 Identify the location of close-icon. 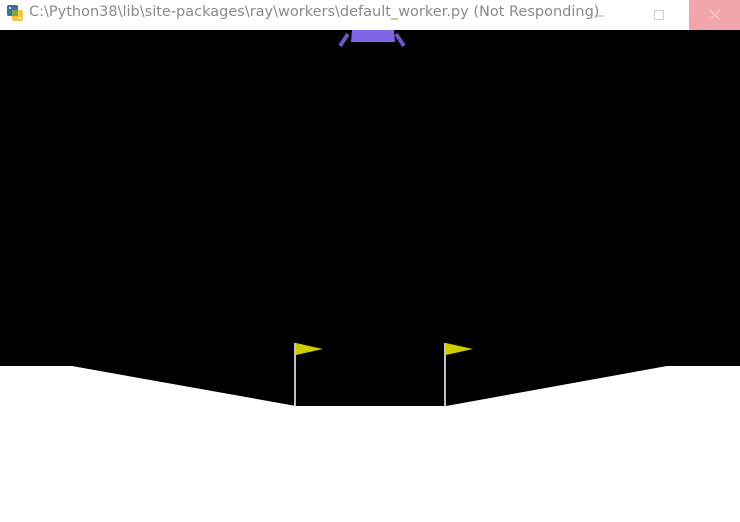
(715, 15).